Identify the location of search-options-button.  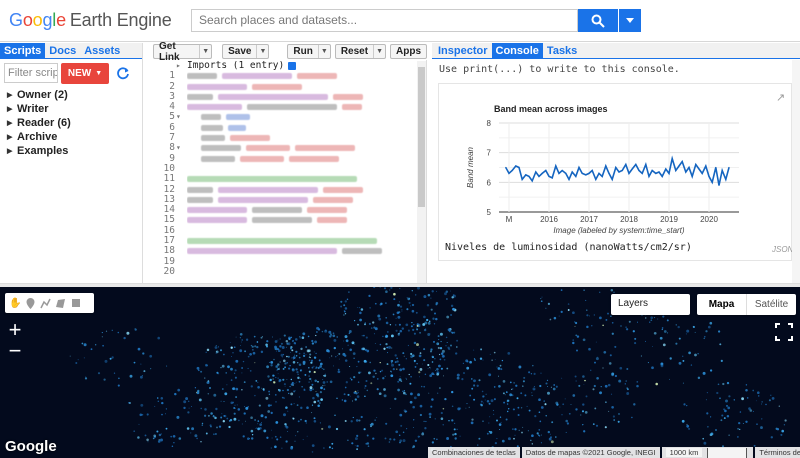
(630, 20).